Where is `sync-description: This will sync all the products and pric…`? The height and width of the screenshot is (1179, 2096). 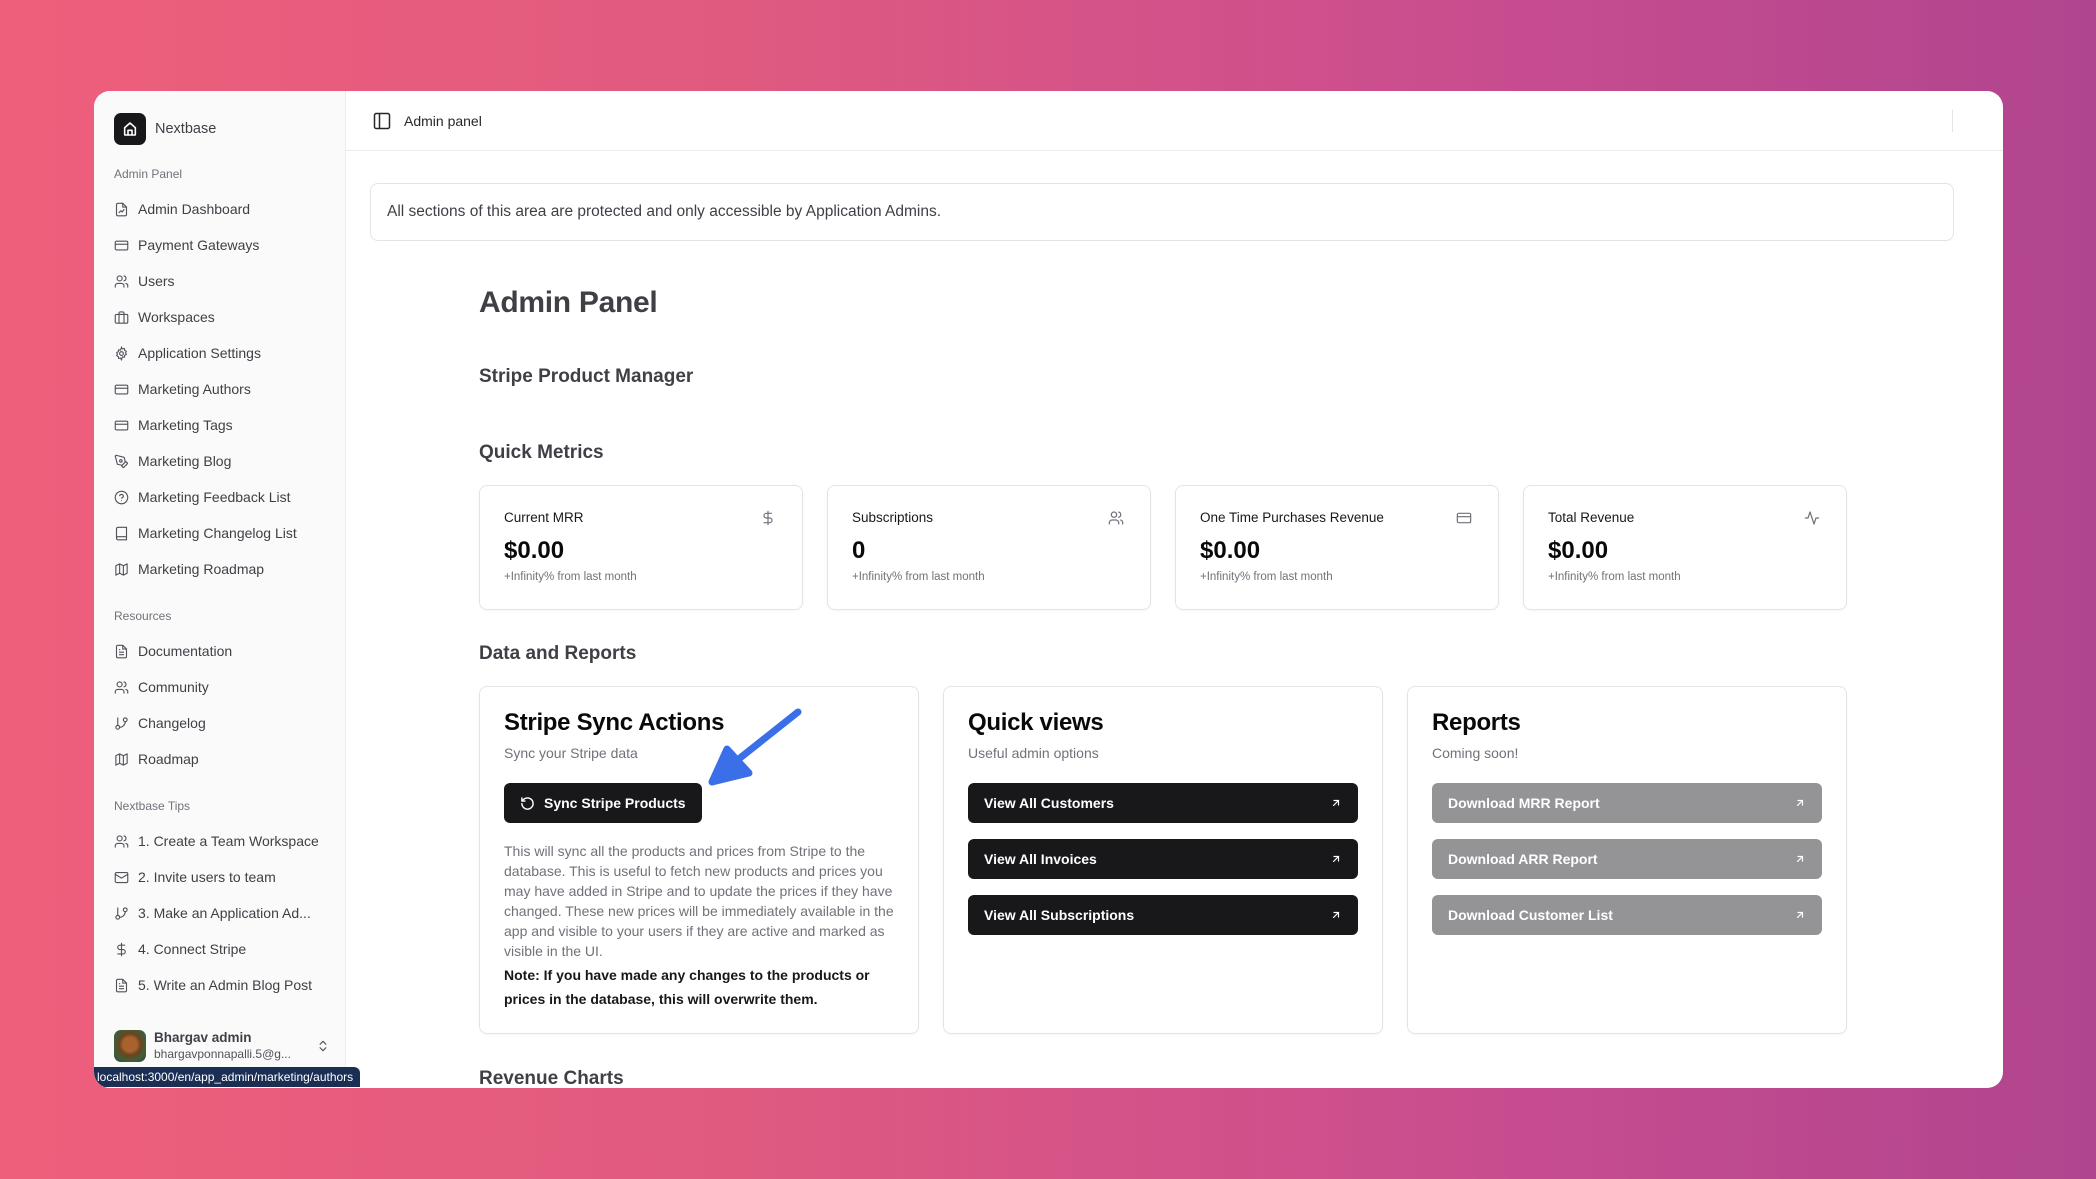
sync-description: This will sync all the products and pric… is located at coordinates (699, 901).